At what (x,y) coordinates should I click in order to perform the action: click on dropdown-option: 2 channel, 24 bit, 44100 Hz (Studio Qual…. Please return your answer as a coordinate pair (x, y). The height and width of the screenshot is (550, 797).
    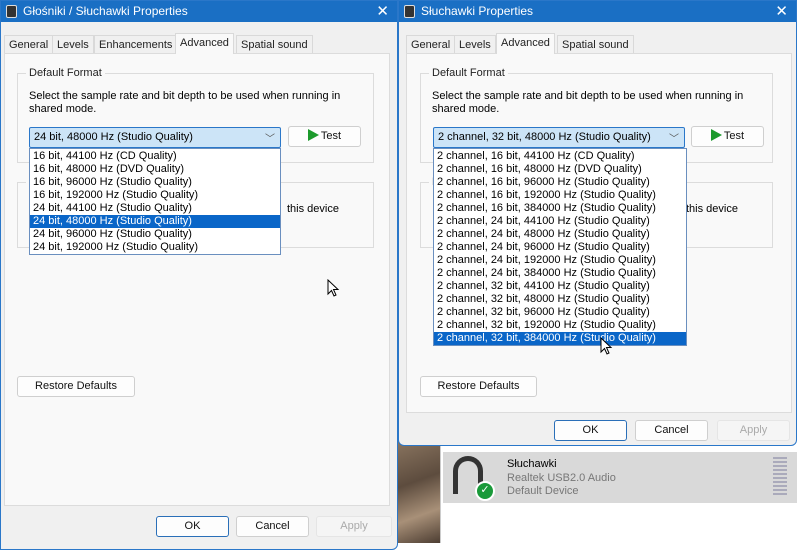
    Looking at the image, I should click on (560, 221).